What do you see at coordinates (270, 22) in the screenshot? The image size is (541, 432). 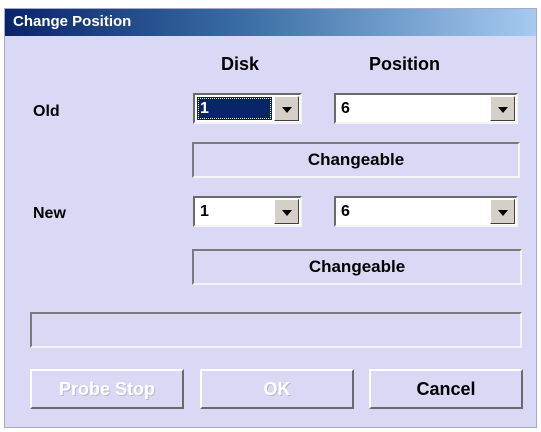 I see `title-bar: Change Position` at bounding box center [270, 22].